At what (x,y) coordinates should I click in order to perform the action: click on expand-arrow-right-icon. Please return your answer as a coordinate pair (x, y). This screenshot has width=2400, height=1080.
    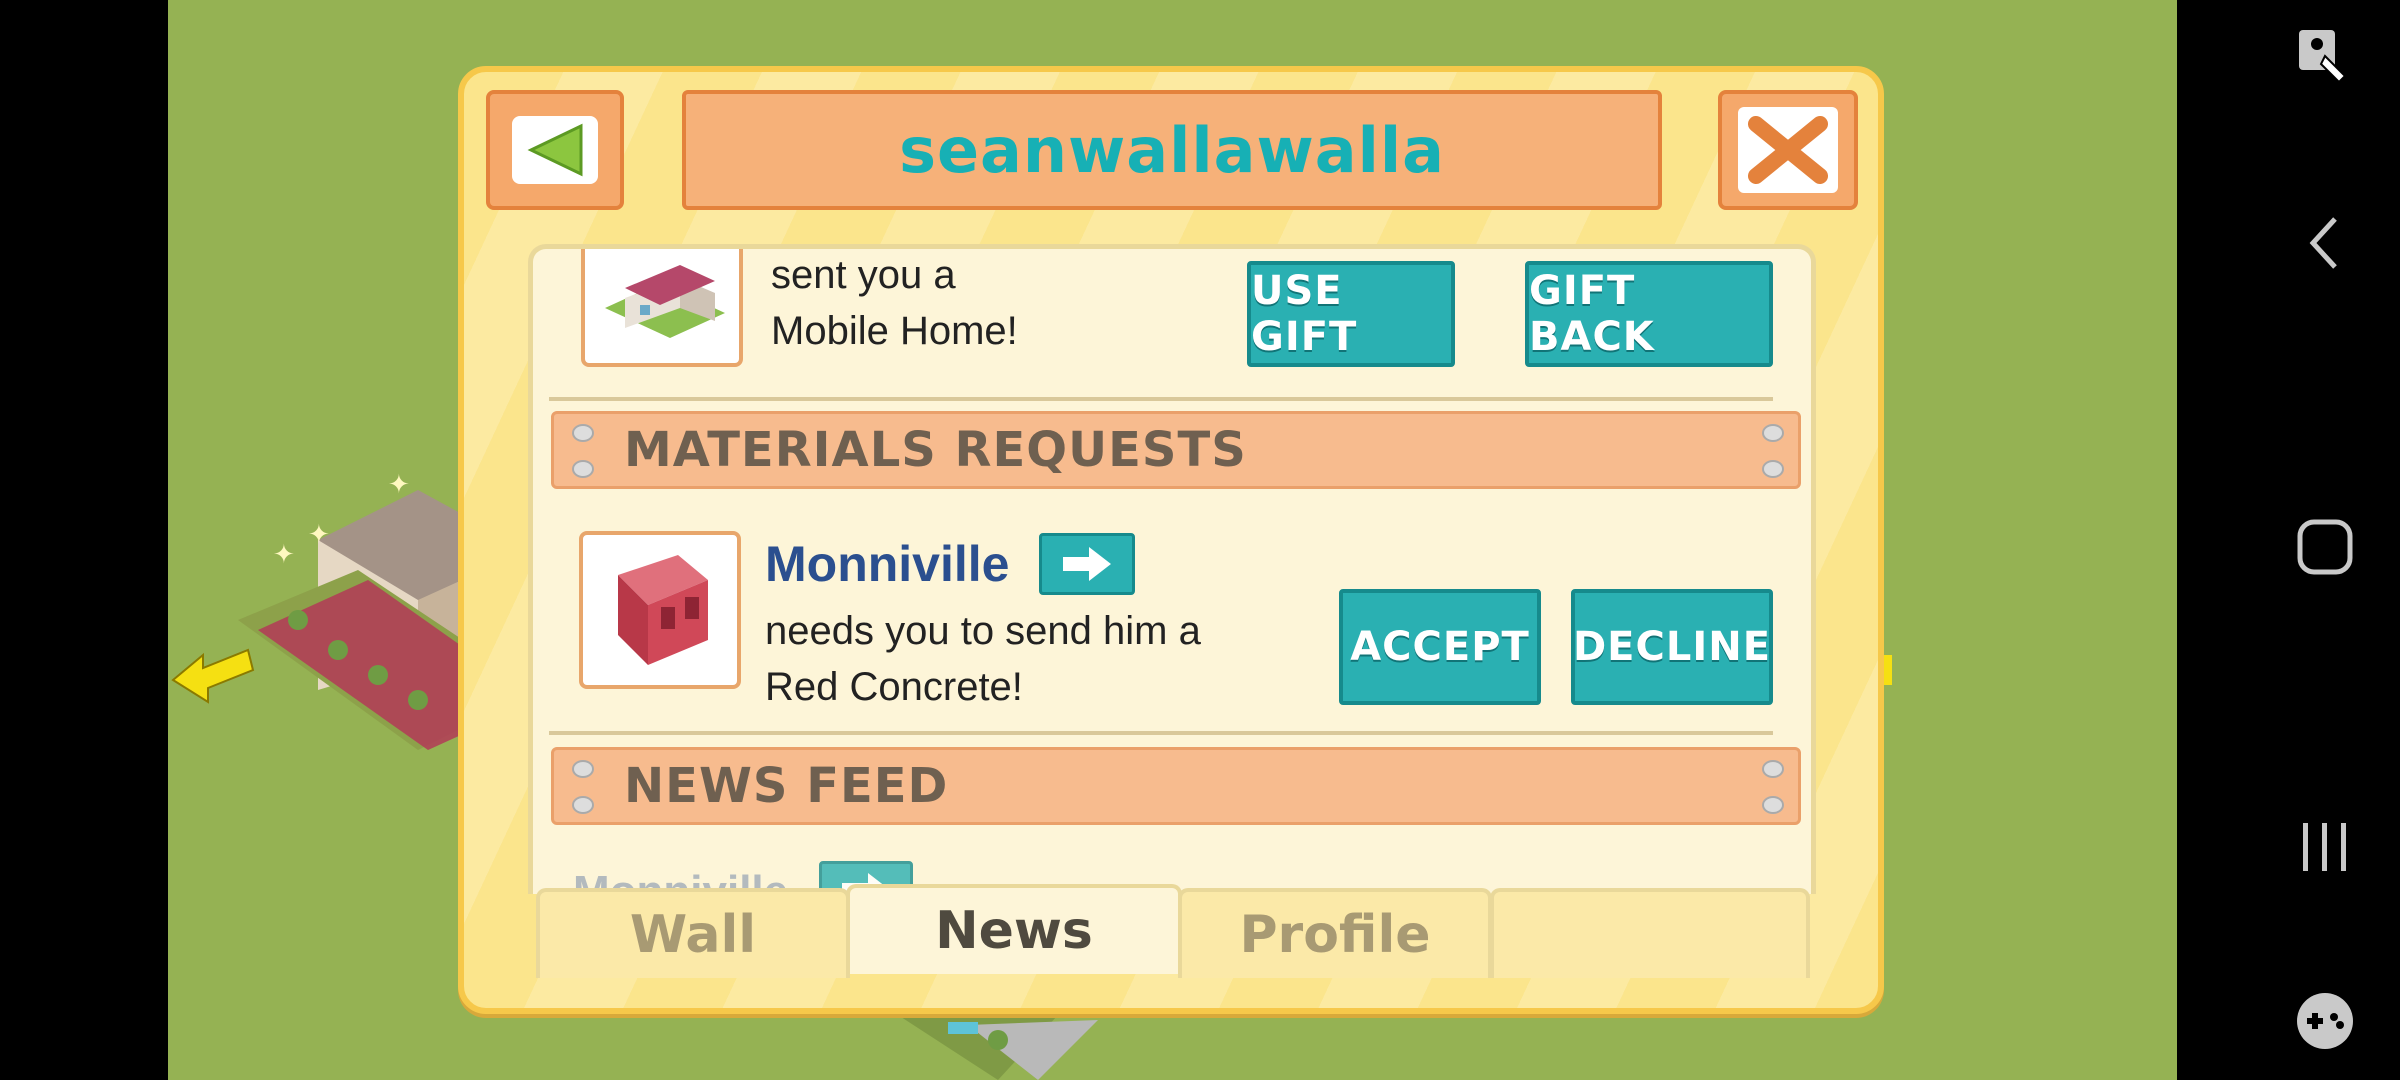
    Looking at the image, I should click on (1925, 685).